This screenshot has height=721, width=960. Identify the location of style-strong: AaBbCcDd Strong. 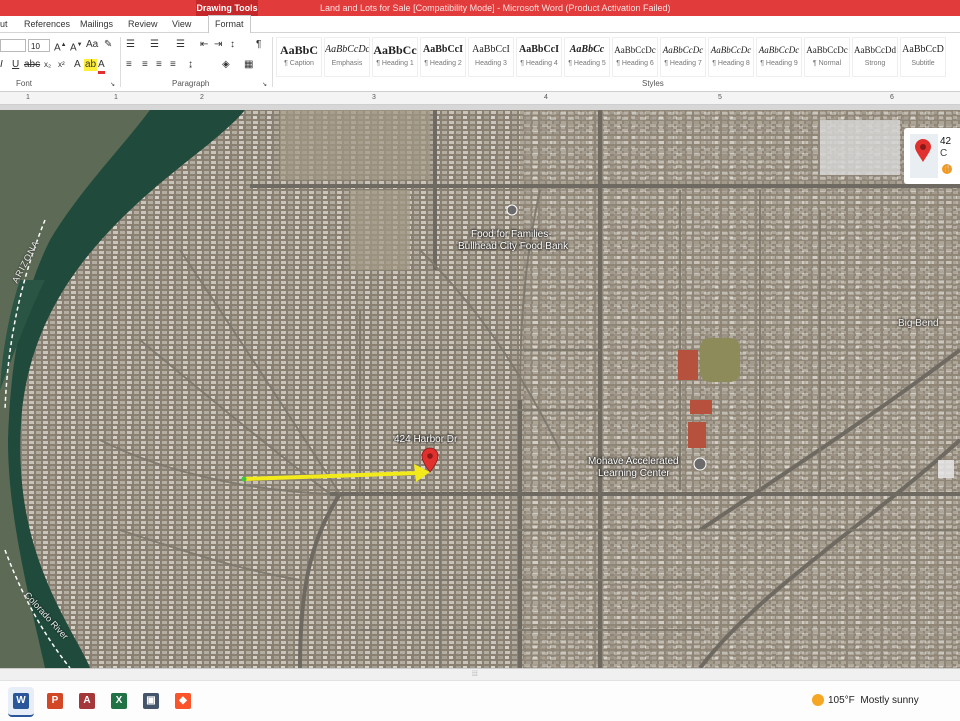
(875, 57).